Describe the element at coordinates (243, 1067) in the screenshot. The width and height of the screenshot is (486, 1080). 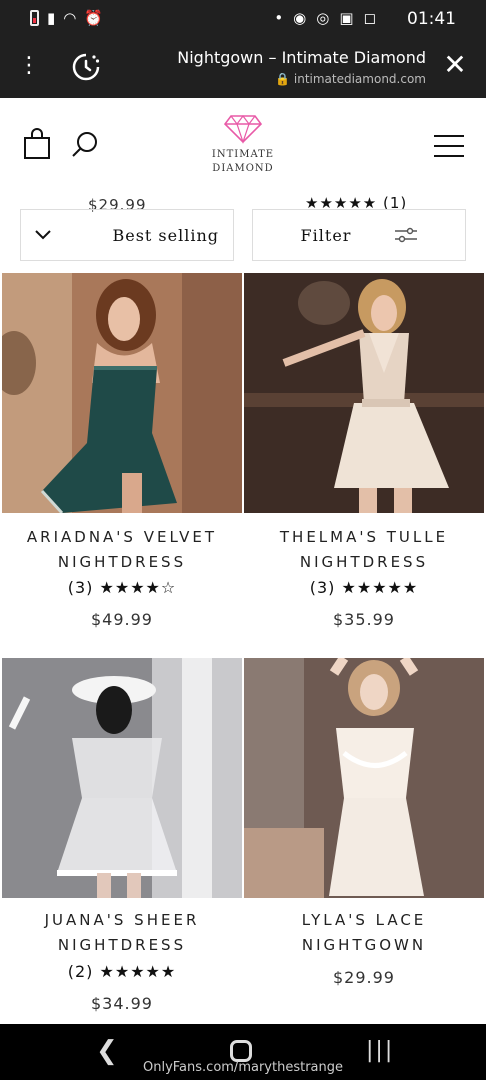
I see `watermark: OnlyFans.com/marythestrange` at that location.